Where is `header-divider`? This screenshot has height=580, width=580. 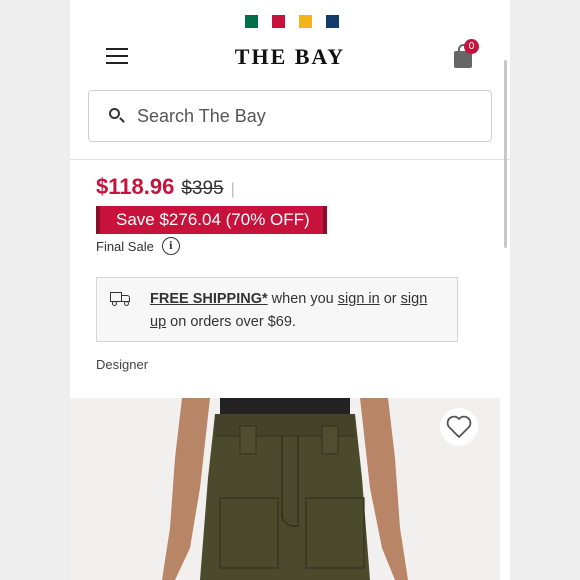 header-divider is located at coordinates (290, 159).